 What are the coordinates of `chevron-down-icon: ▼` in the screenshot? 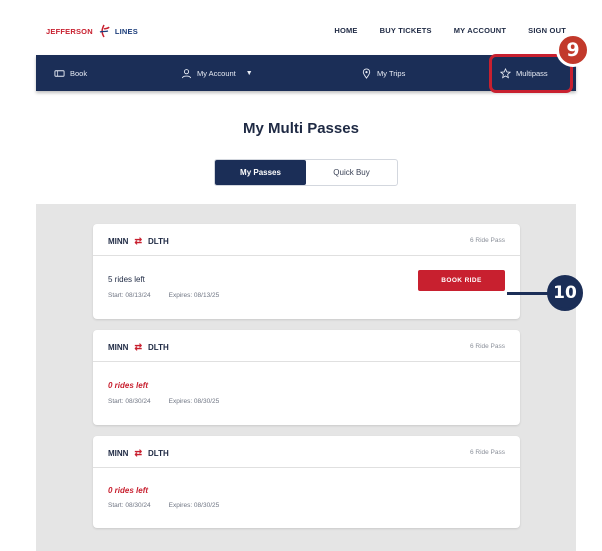 It's located at (249, 73).